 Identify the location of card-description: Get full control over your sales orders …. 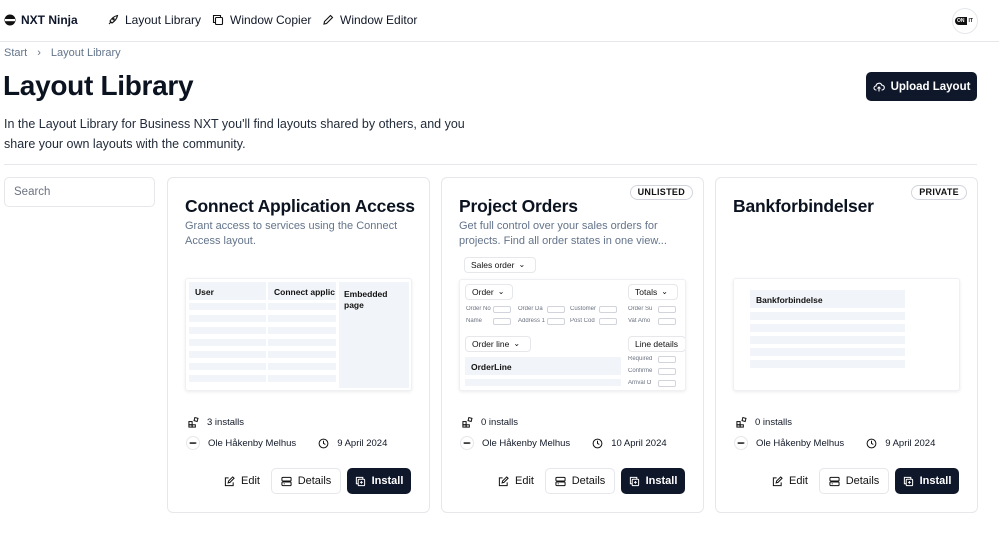
(563, 233).